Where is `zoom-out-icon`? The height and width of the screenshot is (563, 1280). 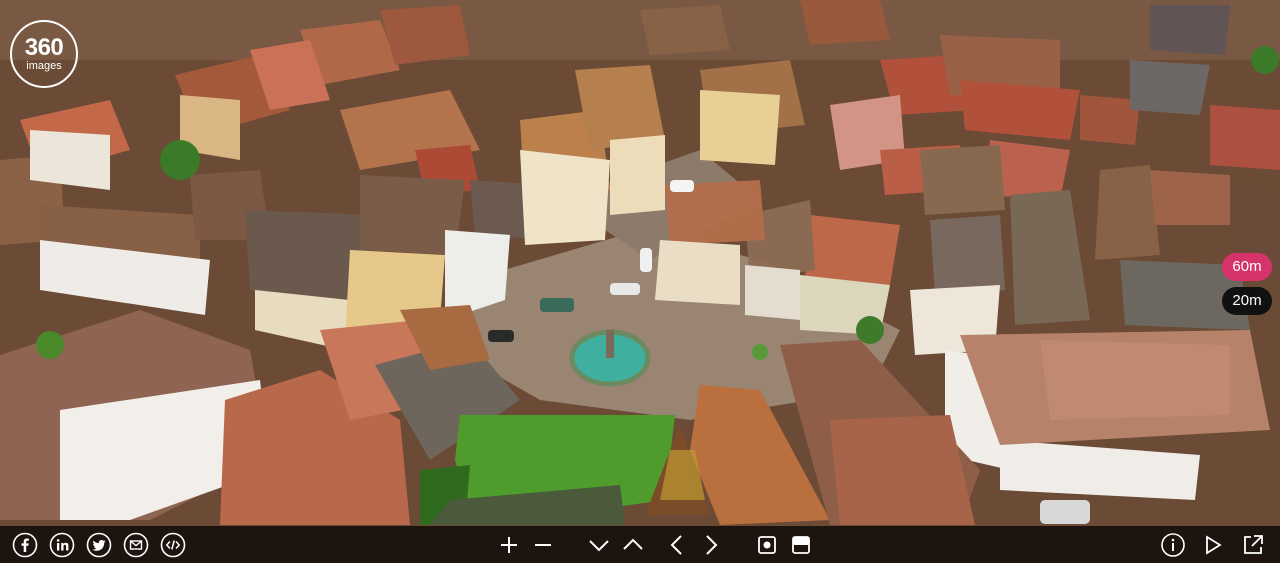
zoom-out-icon is located at coordinates (543, 545).